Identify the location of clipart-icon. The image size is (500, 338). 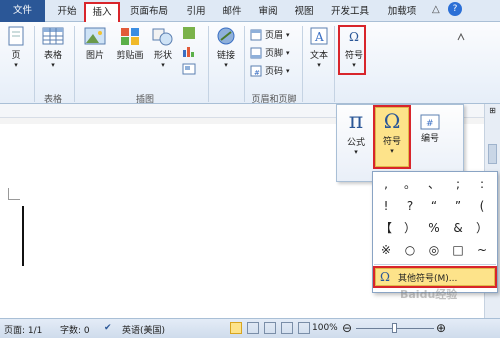
(130, 36).